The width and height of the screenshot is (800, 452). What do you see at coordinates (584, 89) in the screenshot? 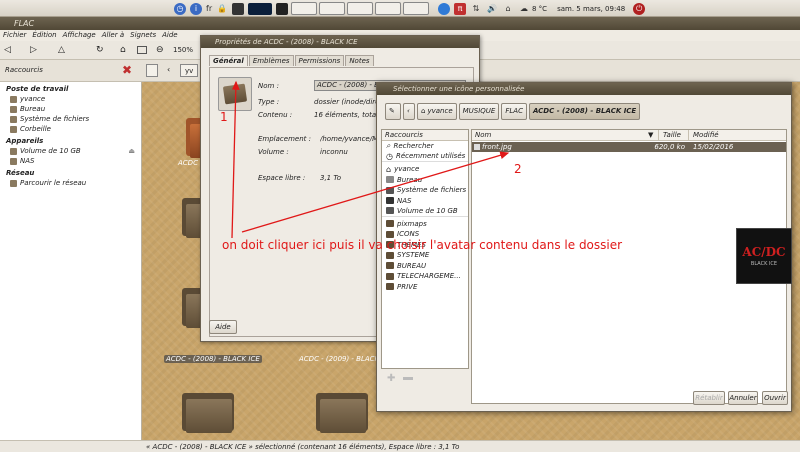
I see `icon-chooser-titlebar: Sélectionner une icône personnalisée` at bounding box center [584, 89].